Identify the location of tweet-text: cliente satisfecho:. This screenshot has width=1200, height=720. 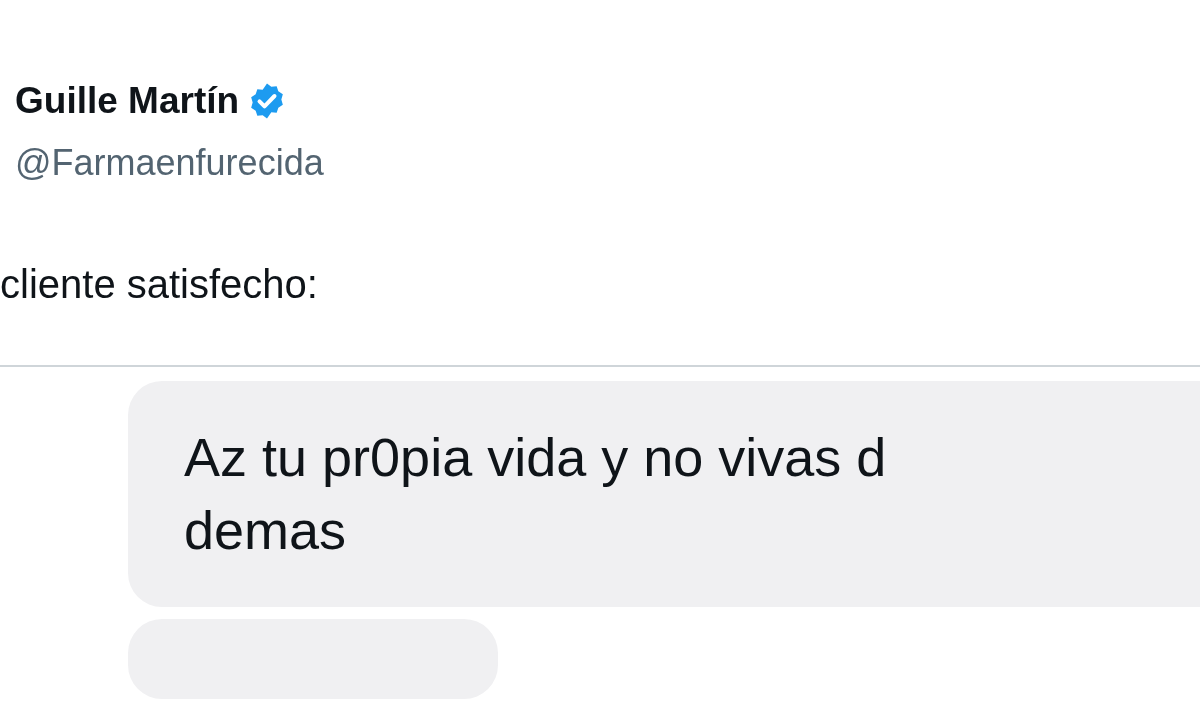
(159, 284).